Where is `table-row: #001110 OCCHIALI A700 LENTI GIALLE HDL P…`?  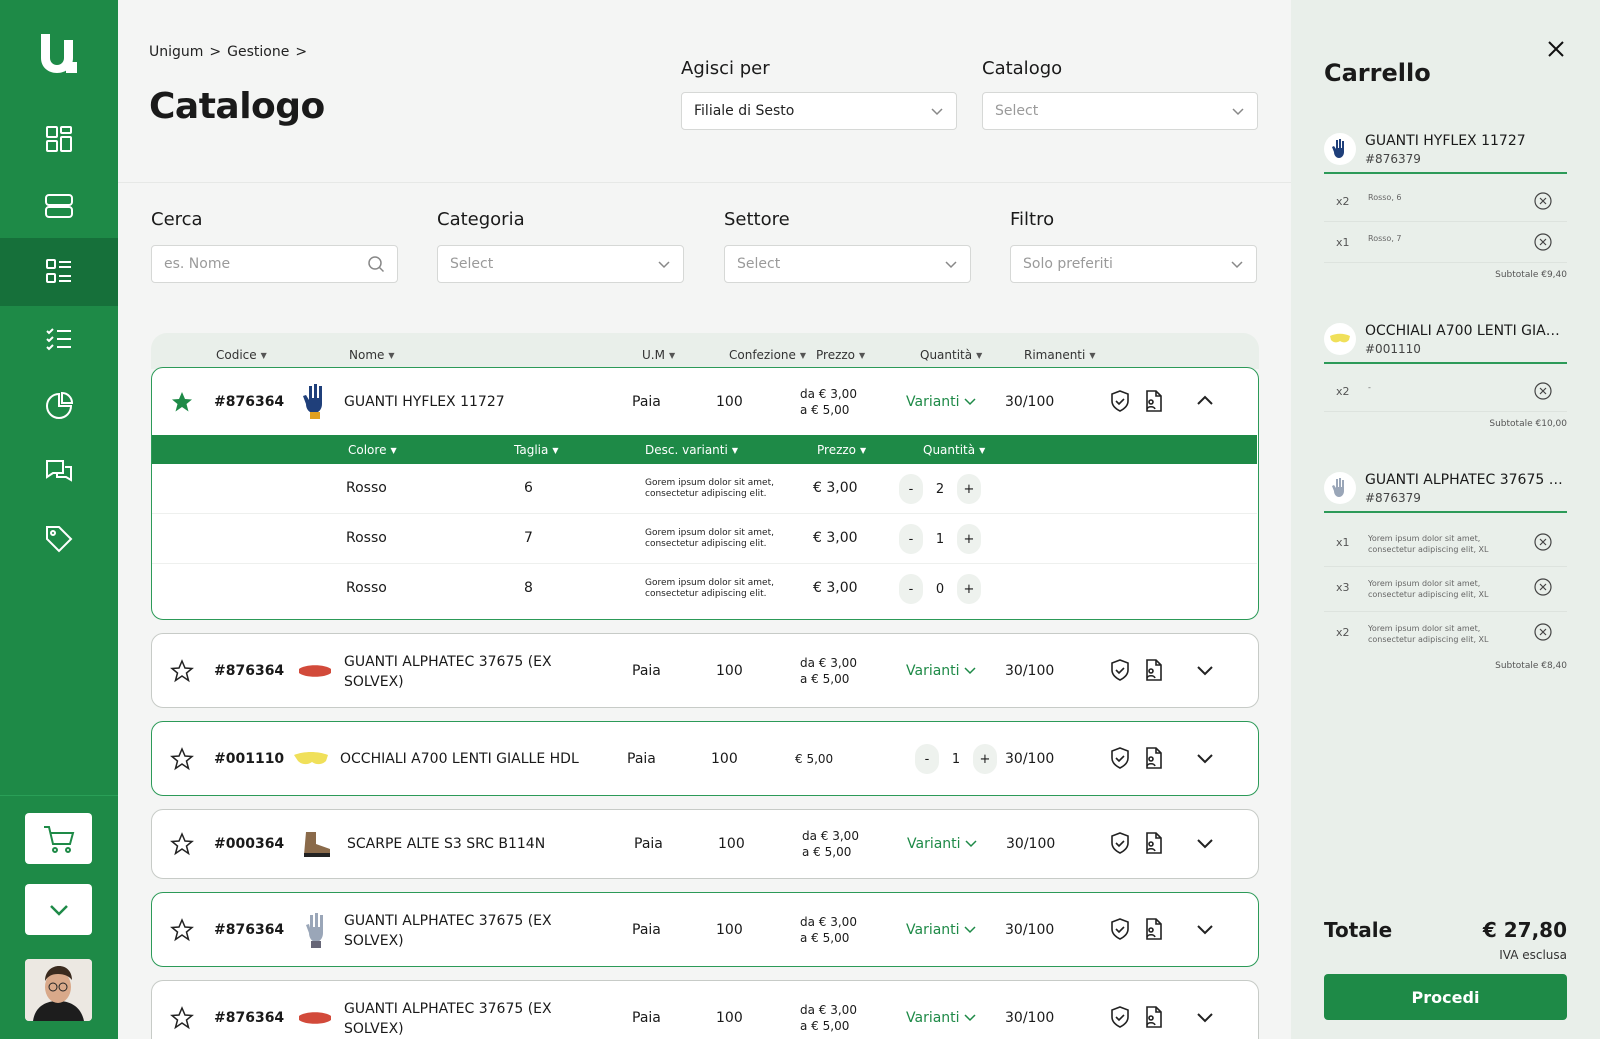 table-row: #001110 OCCHIALI A700 LENTI GIALLE HDL P… is located at coordinates (705, 758).